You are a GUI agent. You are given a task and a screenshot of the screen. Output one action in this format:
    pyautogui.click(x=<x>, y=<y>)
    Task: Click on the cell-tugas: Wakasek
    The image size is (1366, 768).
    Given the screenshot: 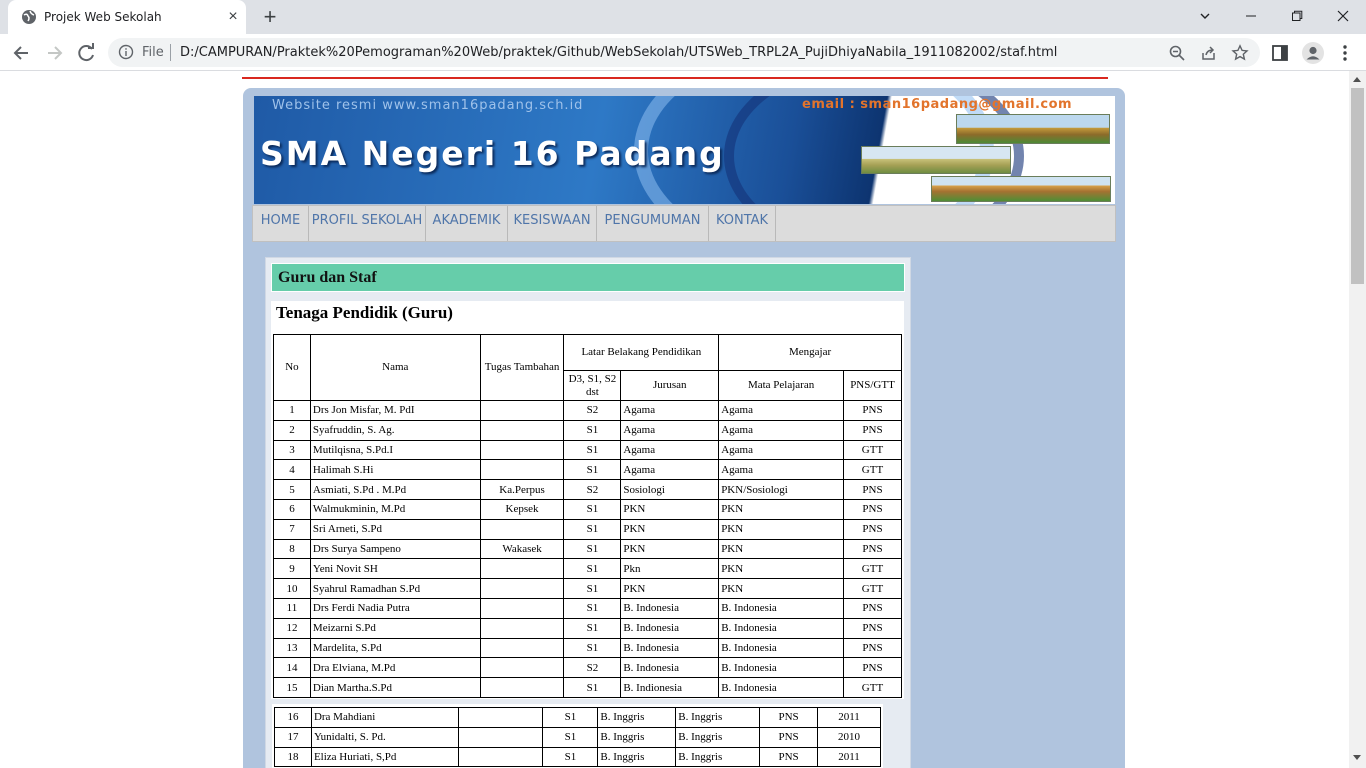 What is the action you would take?
    pyautogui.click(x=522, y=549)
    